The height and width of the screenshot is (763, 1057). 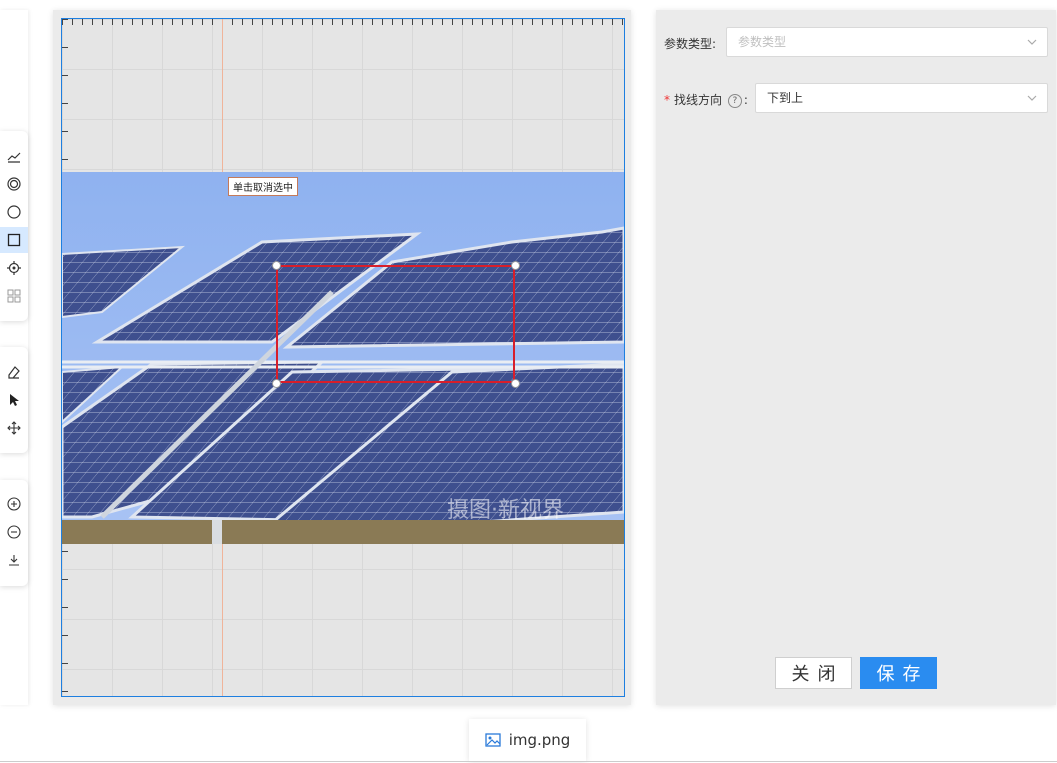 I want to click on param-type-label: 参数类型:, so click(x=690, y=44).